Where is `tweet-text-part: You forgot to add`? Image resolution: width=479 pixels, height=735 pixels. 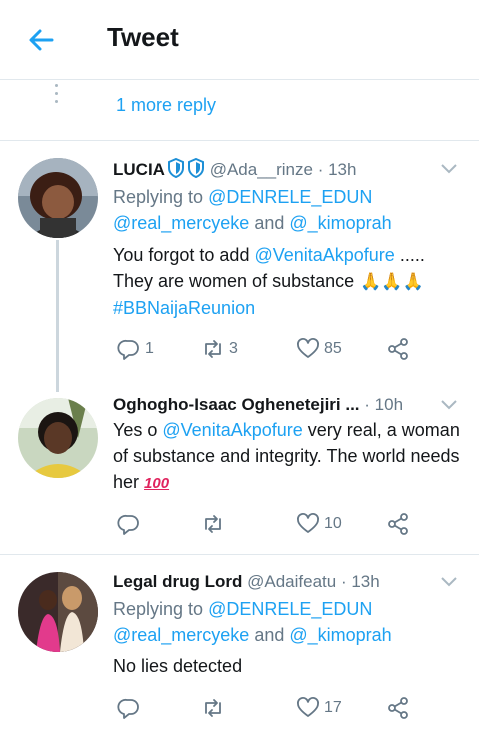
tweet-text-part: You forgot to add is located at coordinates (184, 255).